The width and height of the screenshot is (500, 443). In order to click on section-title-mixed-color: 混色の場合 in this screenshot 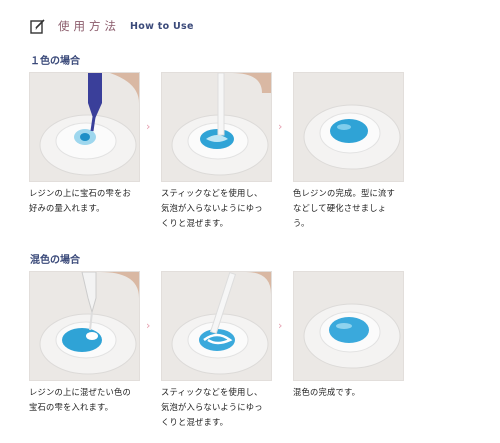, I will do `click(55, 260)`.